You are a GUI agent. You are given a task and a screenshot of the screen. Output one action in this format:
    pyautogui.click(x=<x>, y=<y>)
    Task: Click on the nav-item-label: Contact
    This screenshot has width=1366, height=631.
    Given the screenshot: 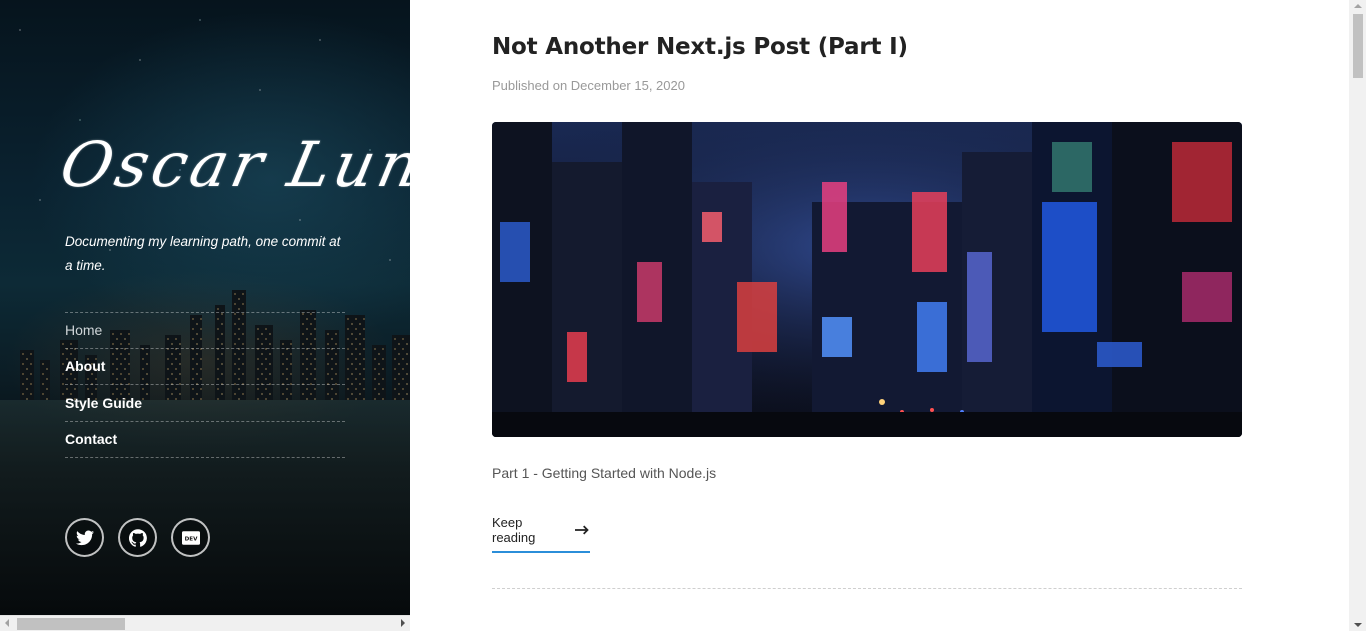 What is the action you would take?
    pyautogui.click(x=91, y=439)
    